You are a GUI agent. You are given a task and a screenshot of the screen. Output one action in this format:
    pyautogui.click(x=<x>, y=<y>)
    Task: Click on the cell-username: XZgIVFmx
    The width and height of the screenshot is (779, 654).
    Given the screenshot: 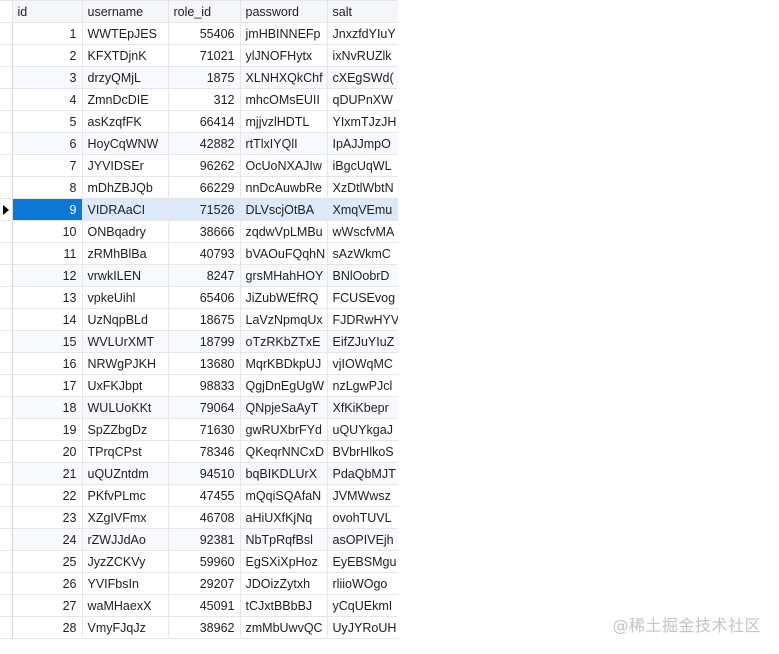 What is the action you would take?
    pyautogui.click(x=125, y=517)
    